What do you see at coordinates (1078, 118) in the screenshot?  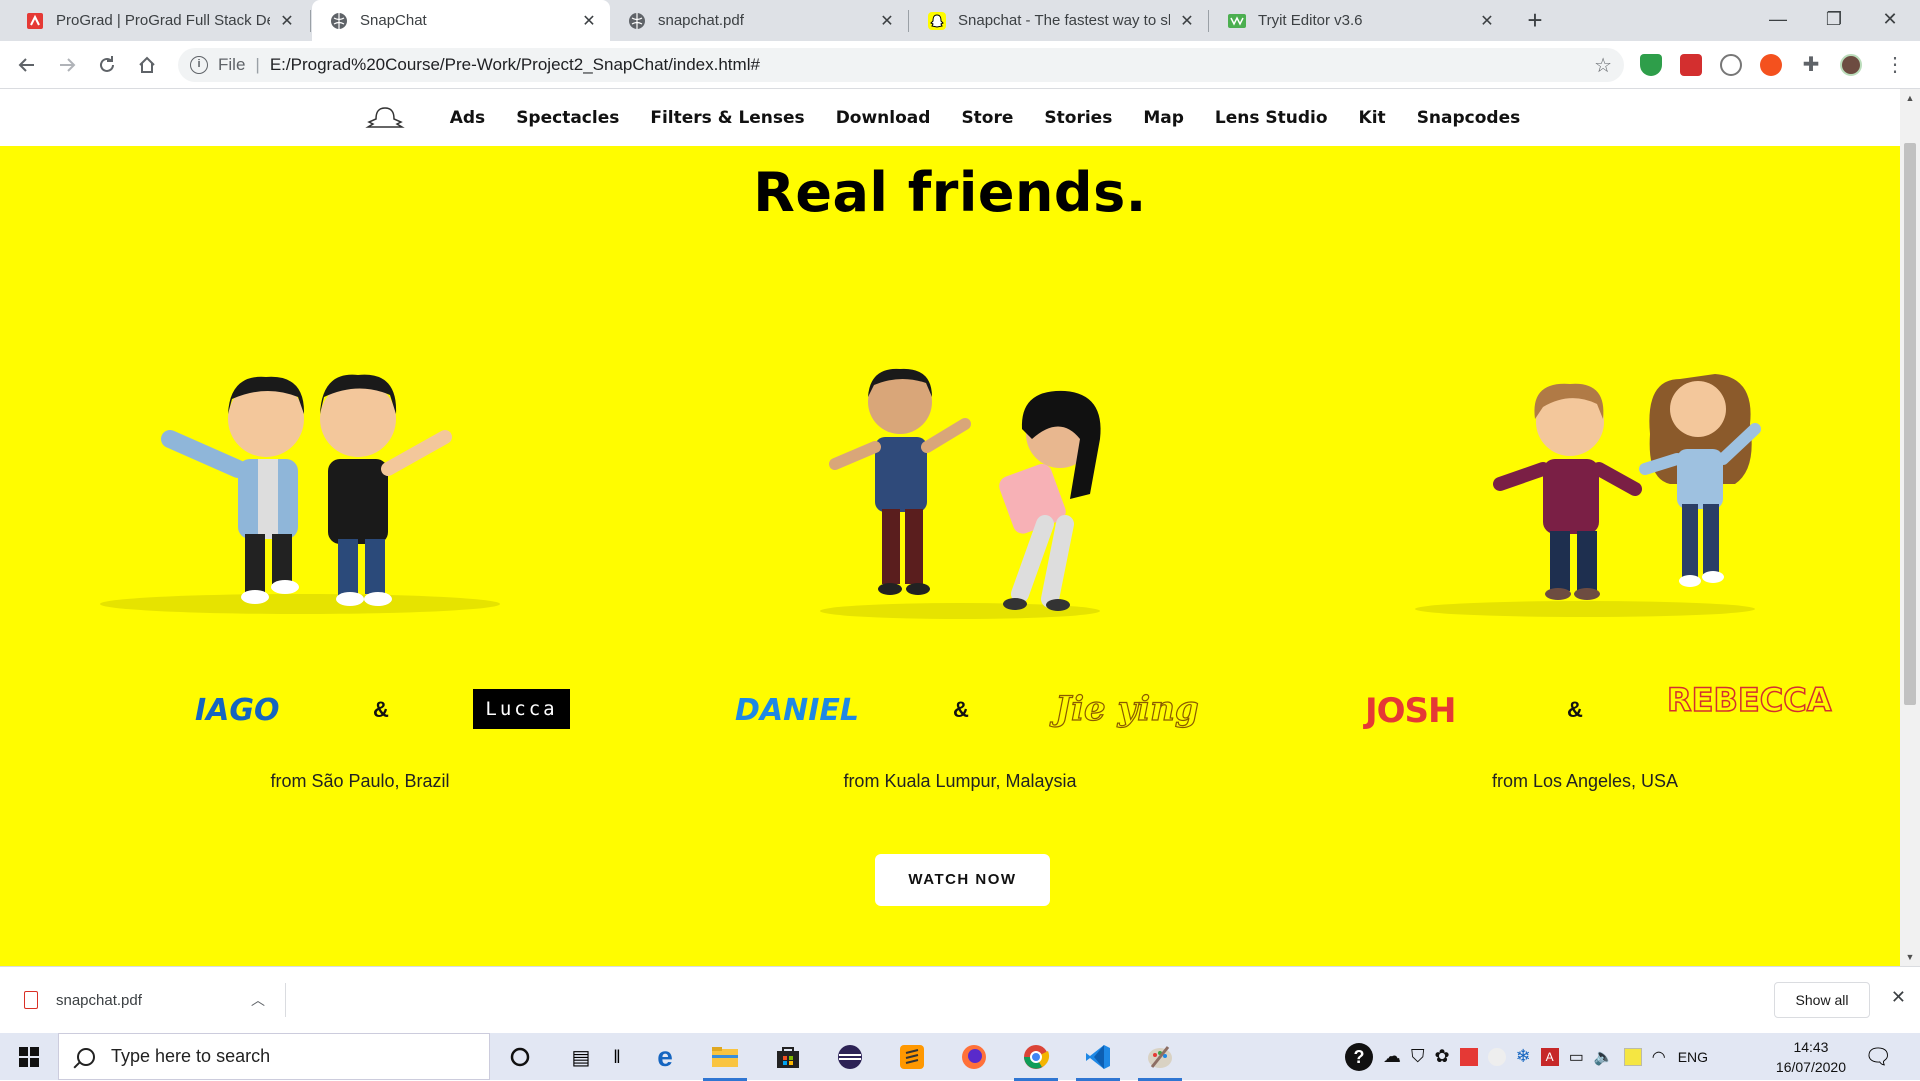 I see `nav-link-stories: Stories` at bounding box center [1078, 118].